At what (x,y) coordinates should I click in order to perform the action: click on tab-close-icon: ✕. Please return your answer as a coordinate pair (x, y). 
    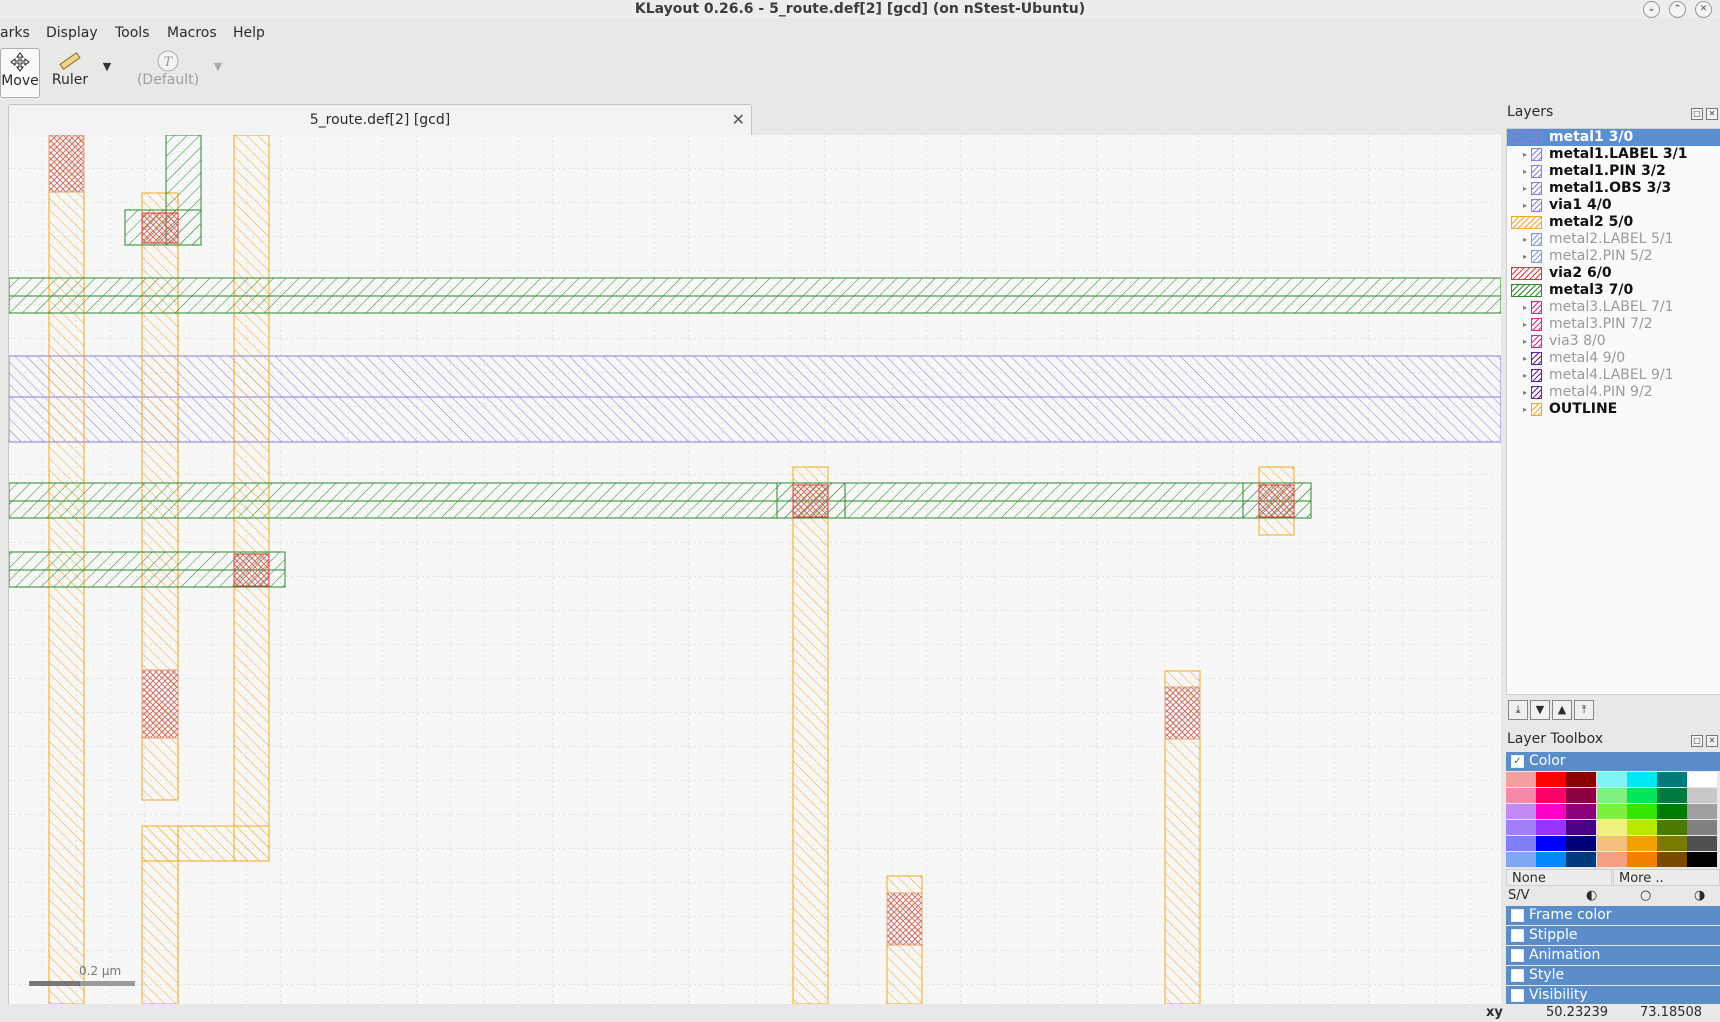
    Looking at the image, I should click on (738, 120).